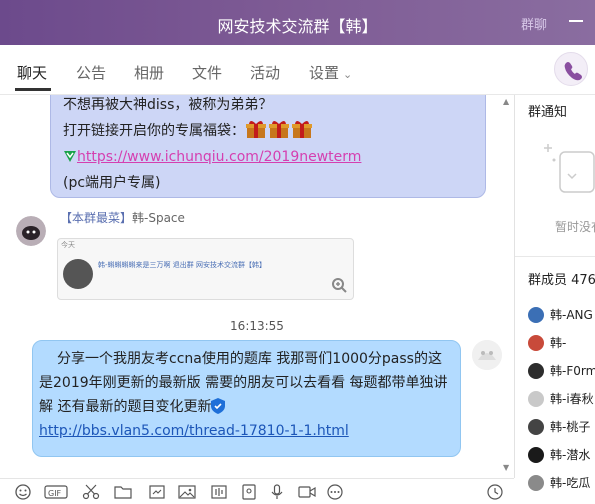 The image size is (595, 504). I want to click on gif-icon: GIF, so click(56, 492).